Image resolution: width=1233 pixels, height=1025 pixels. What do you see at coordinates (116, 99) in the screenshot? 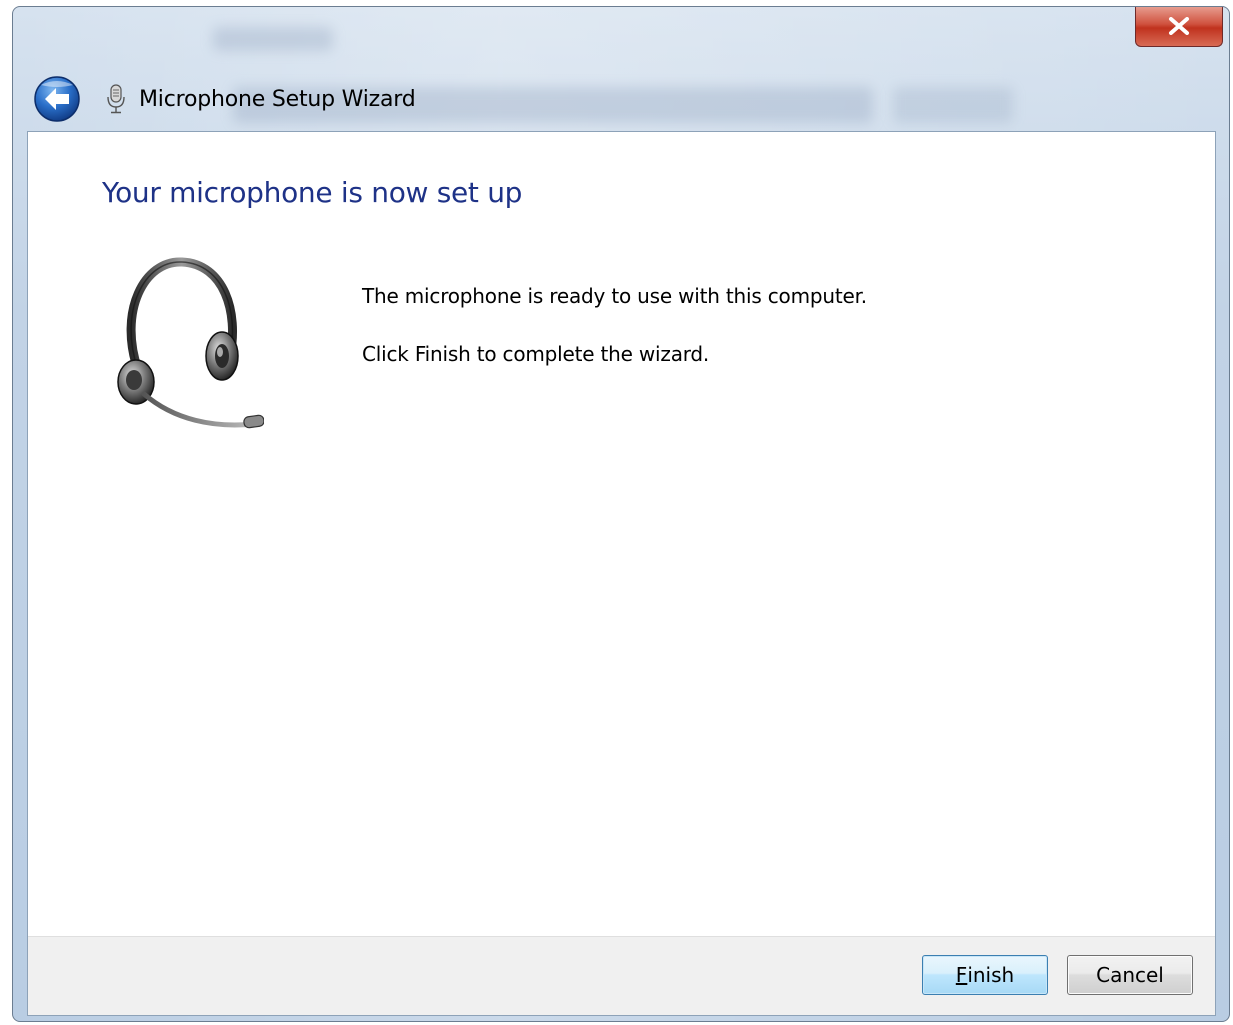
I see `microphone-icon` at bounding box center [116, 99].